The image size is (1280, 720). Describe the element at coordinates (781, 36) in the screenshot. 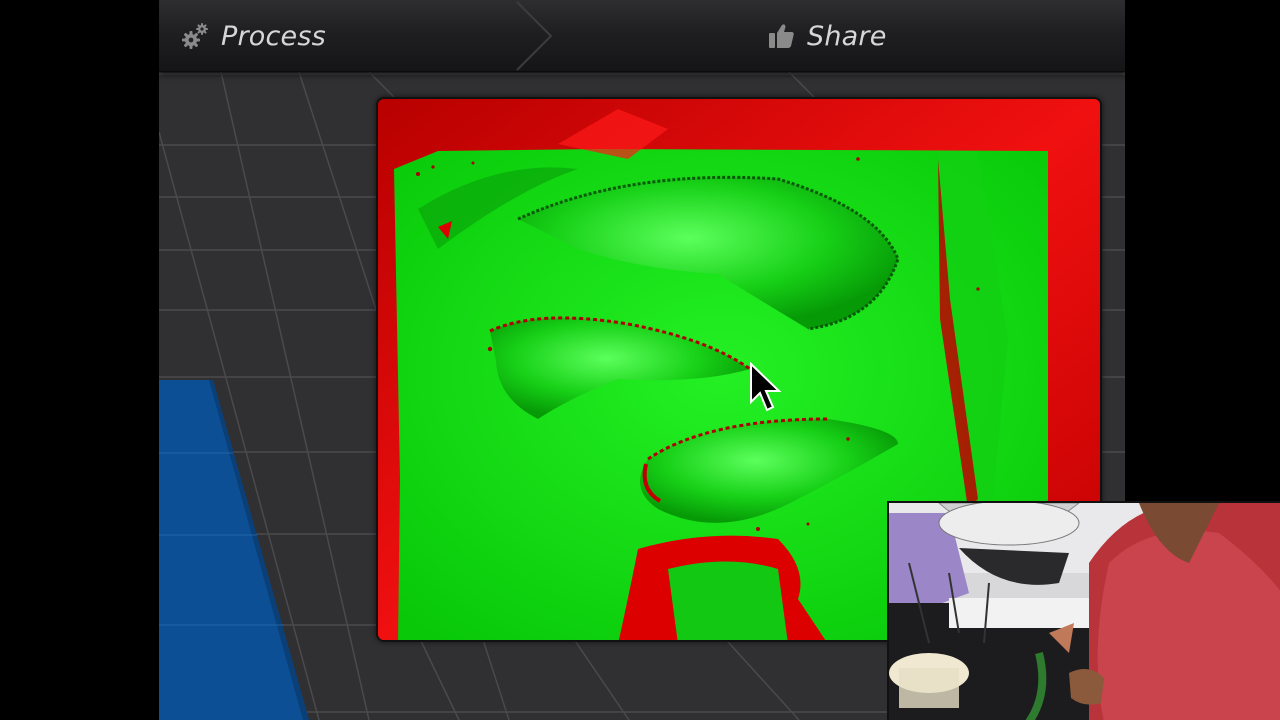

I see `thumbs-up-icon` at that location.